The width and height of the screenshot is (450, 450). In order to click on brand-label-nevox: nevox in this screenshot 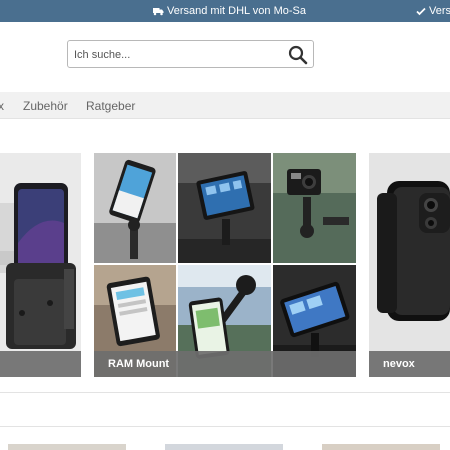, I will do `click(409, 364)`.